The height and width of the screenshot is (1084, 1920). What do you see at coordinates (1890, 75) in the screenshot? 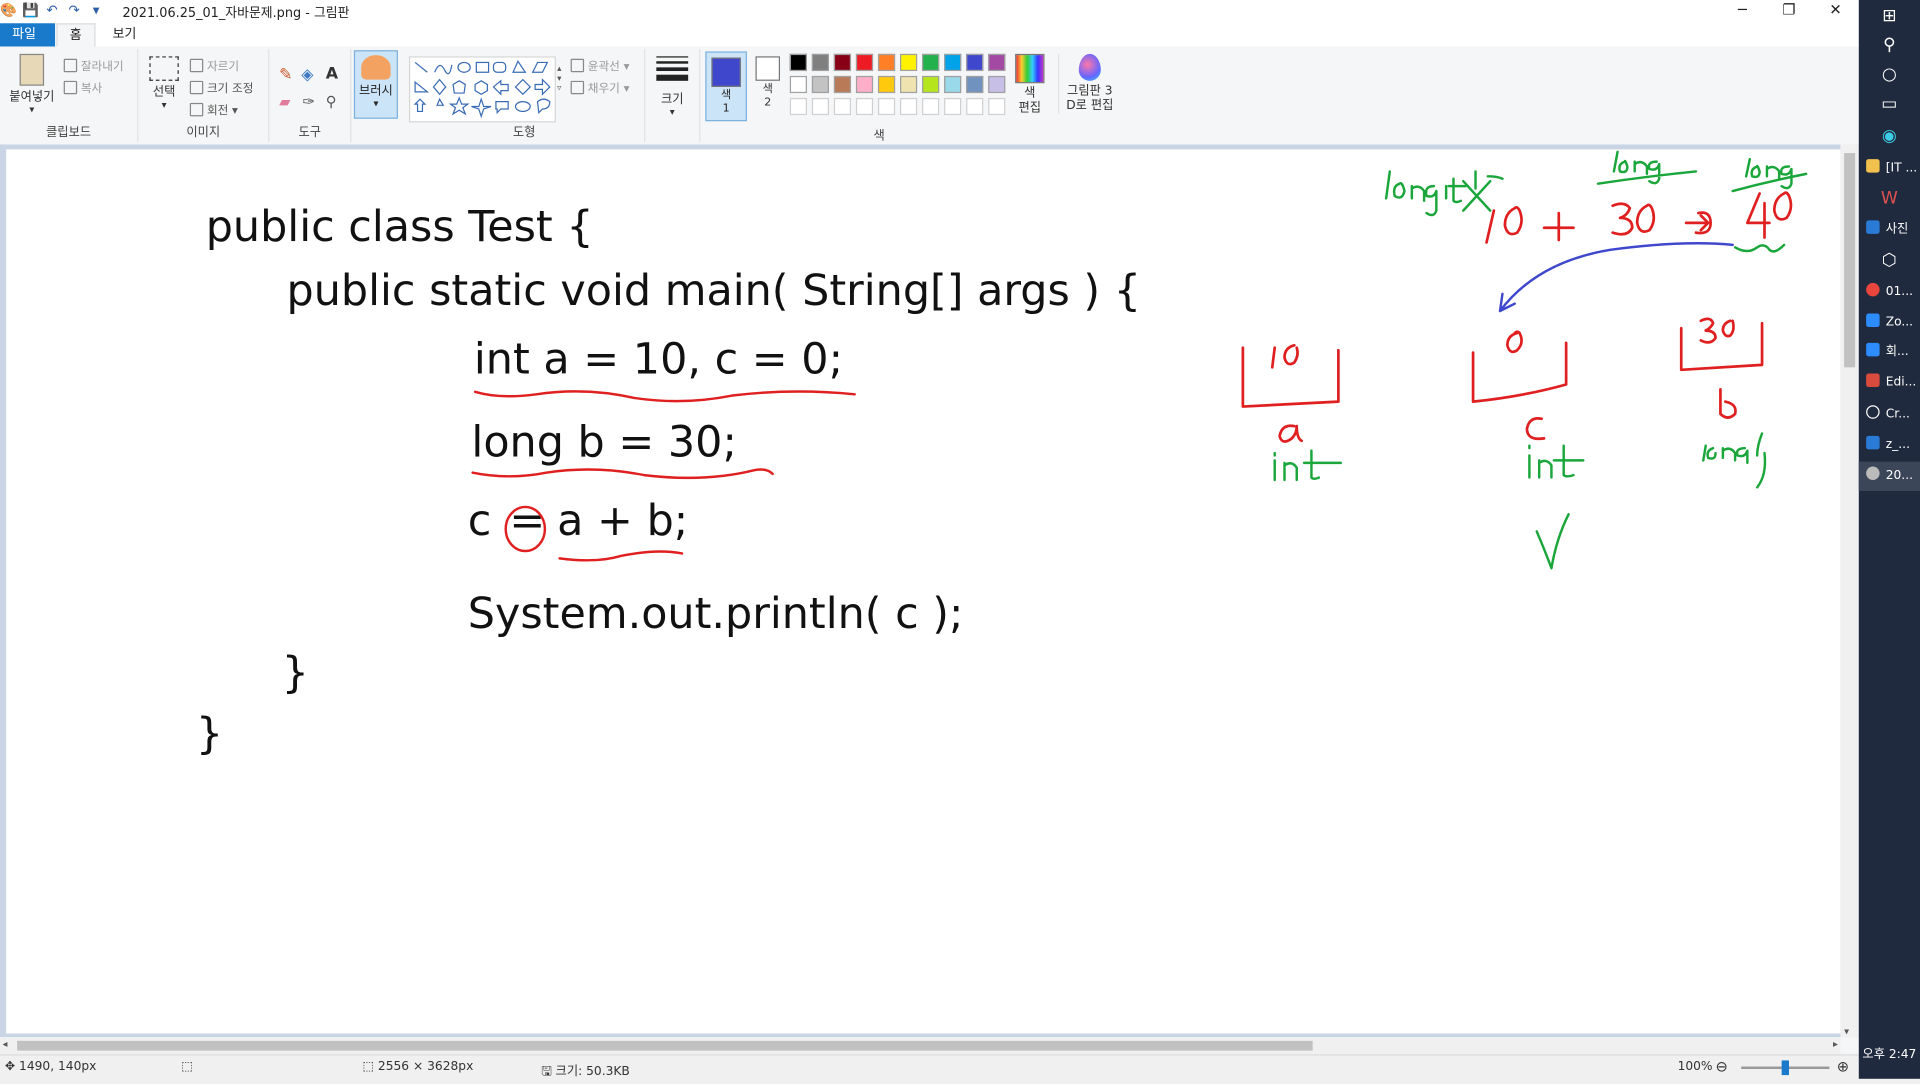
I see `cortana-icon: ○` at bounding box center [1890, 75].